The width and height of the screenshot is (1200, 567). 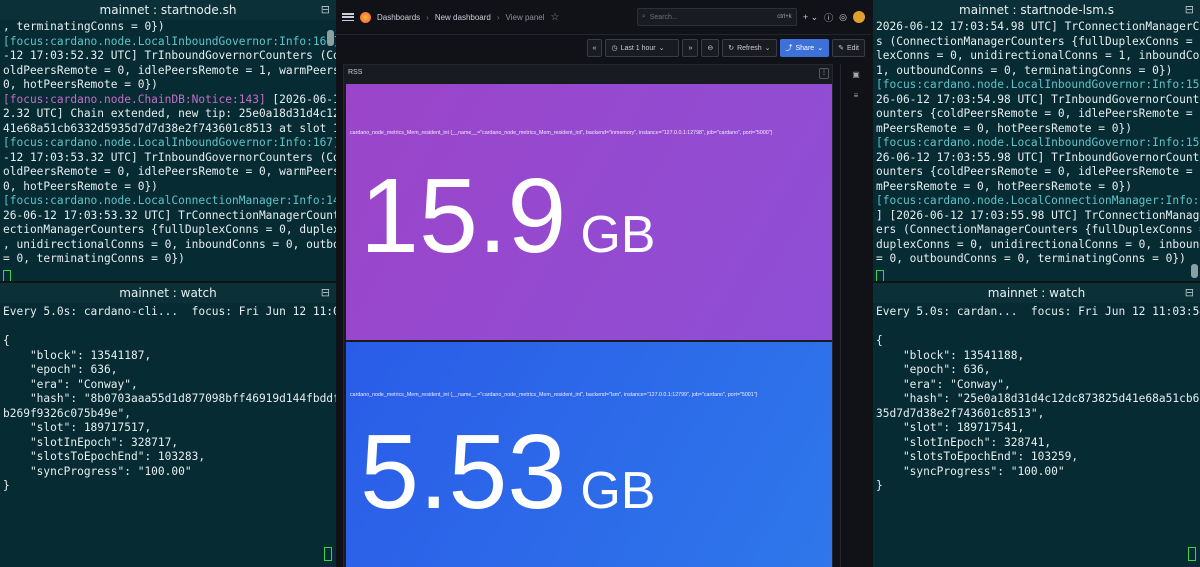 I want to click on output-line: "syncProgress": "100.00", so click(x=970, y=471).